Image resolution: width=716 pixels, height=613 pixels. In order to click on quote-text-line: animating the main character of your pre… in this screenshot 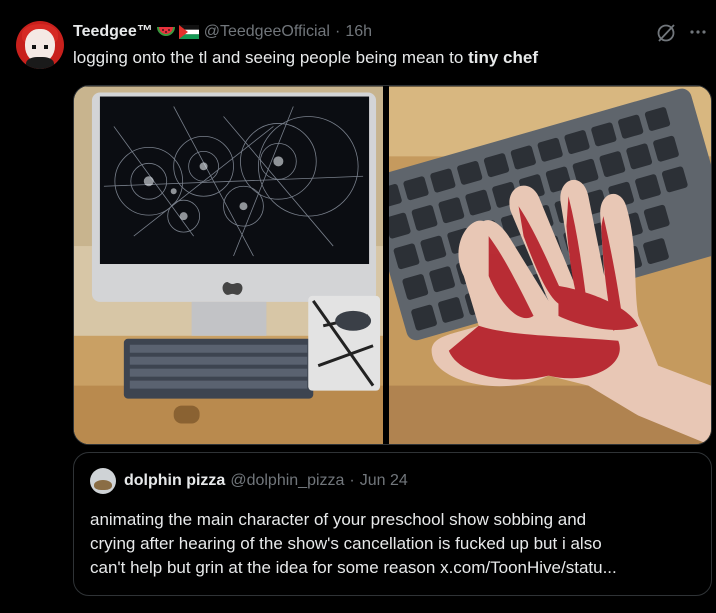, I will do `click(338, 519)`.